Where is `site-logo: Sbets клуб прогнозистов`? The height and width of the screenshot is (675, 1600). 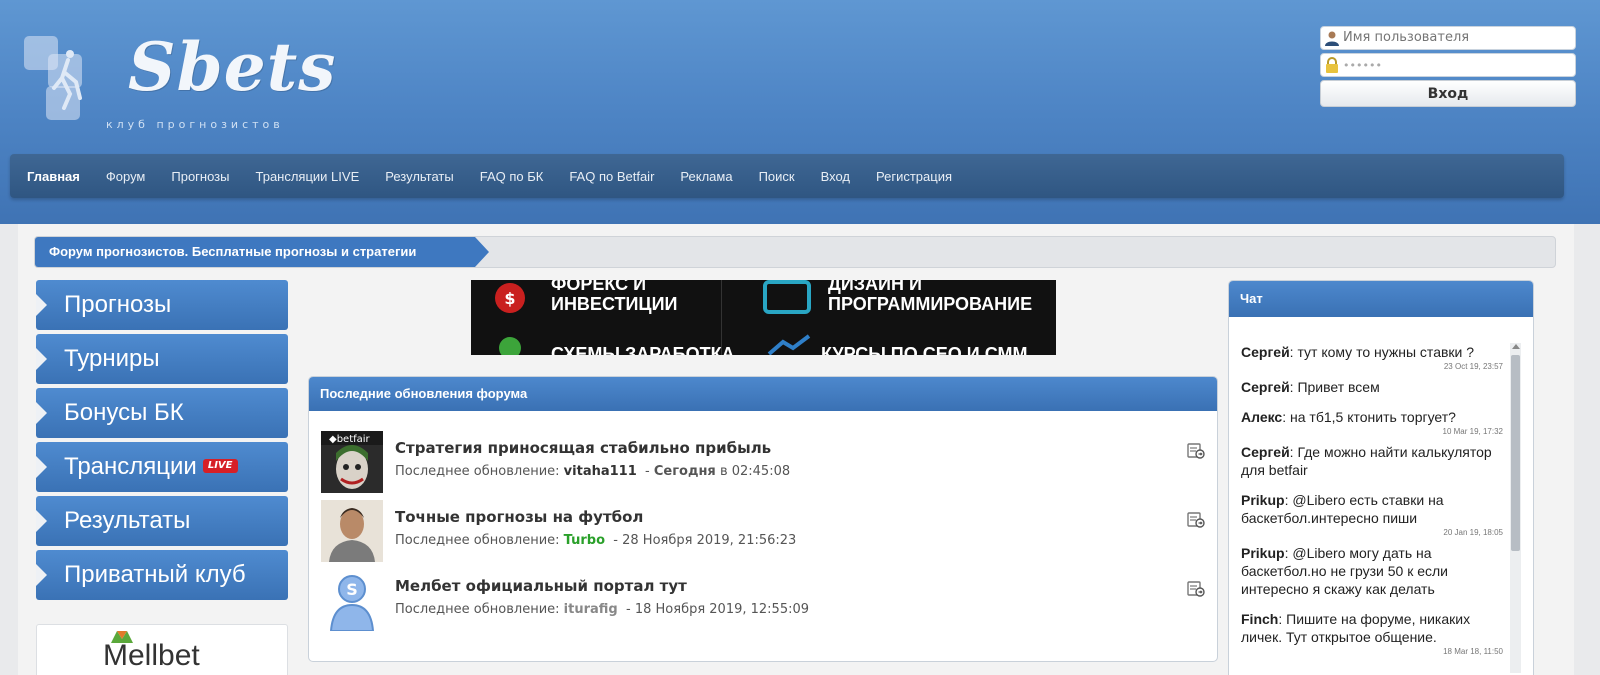 site-logo: Sbets клуб прогнозистов is located at coordinates (179, 80).